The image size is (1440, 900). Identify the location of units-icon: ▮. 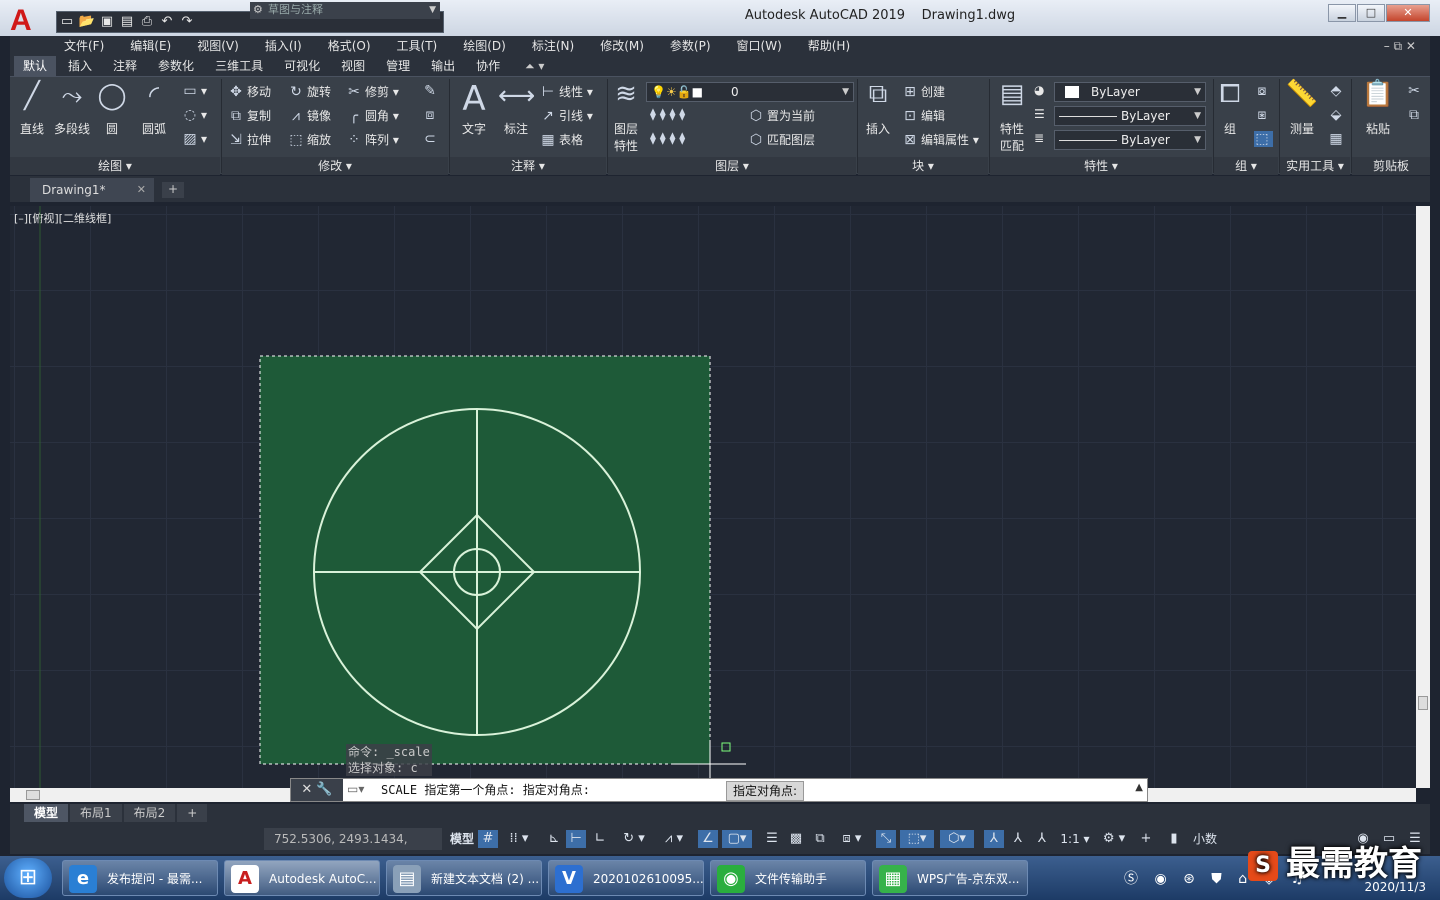
(1174, 839).